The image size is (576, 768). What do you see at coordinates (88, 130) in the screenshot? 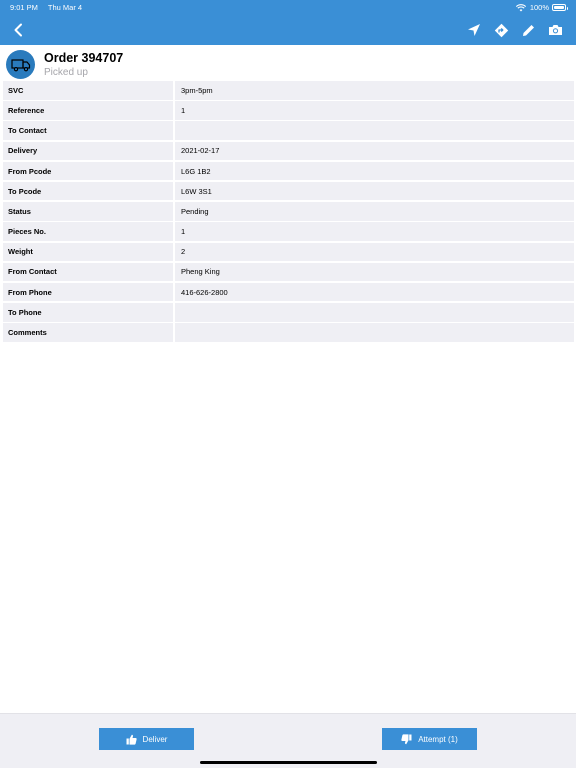
I see `row-label: To Contact` at bounding box center [88, 130].